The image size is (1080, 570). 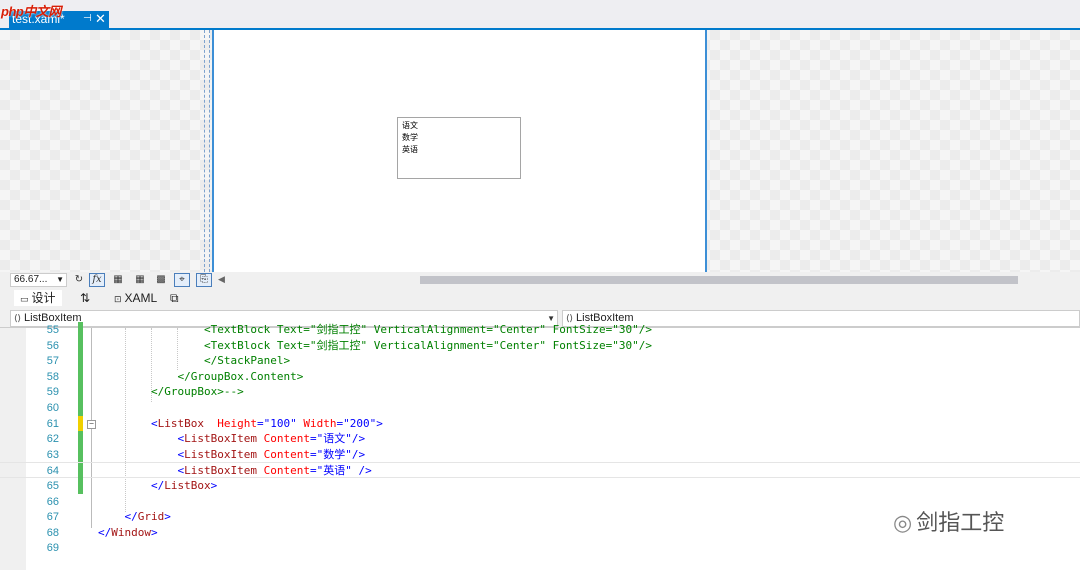 I want to click on snap-to-lines-icon: ⌖, so click(x=182, y=280).